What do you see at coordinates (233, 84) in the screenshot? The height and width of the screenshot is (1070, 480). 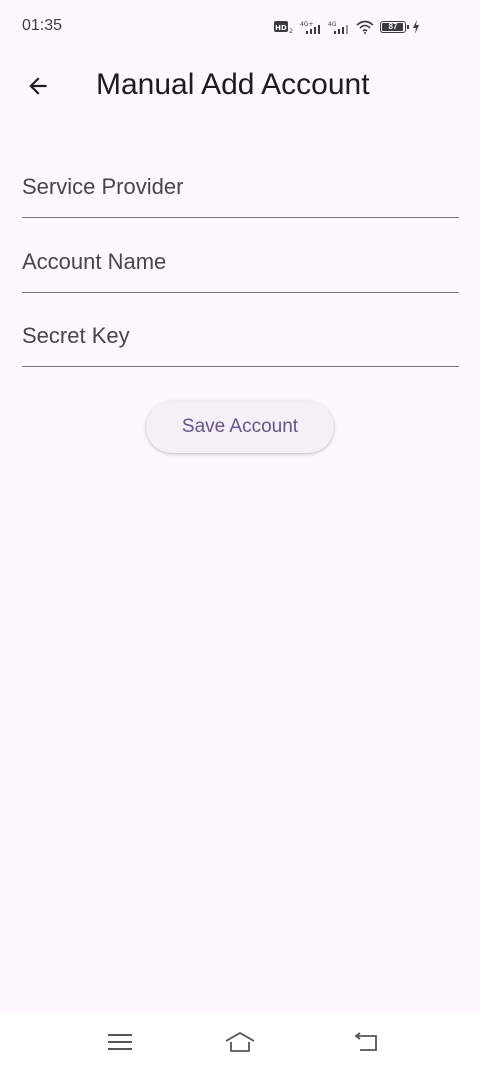 I see `page-title: Manual Add Account` at bounding box center [233, 84].